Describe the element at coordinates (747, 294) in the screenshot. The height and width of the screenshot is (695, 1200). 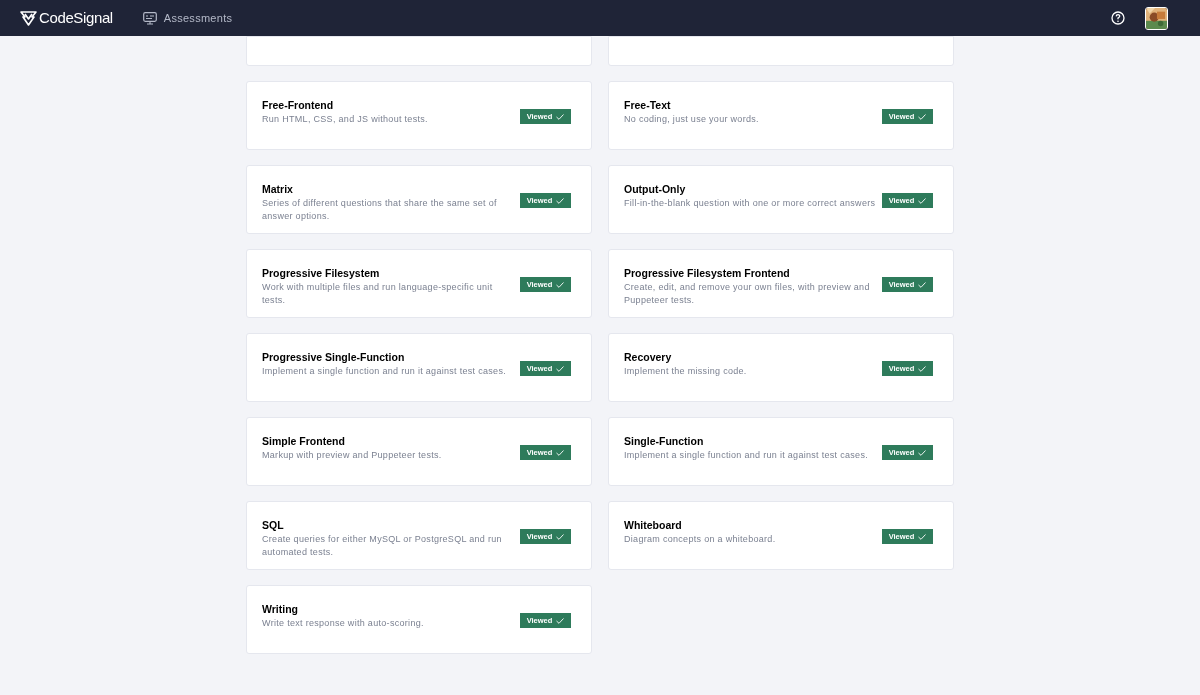
I see `card-description: Create, edit, and remove your own files, with preview and Puppeteer tests.` at that location.